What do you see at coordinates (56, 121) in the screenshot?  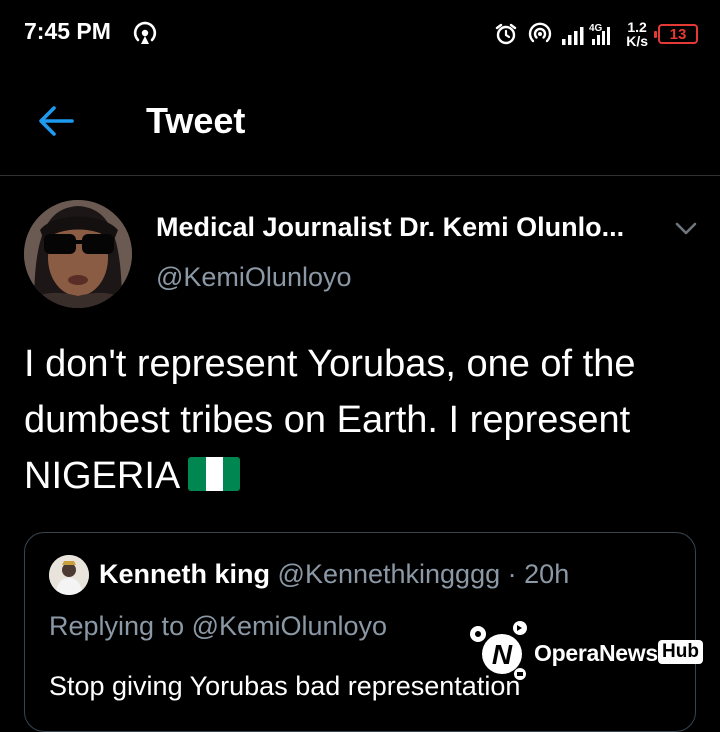 I see `back-arrow-icon` at bounding box center [56, 121].